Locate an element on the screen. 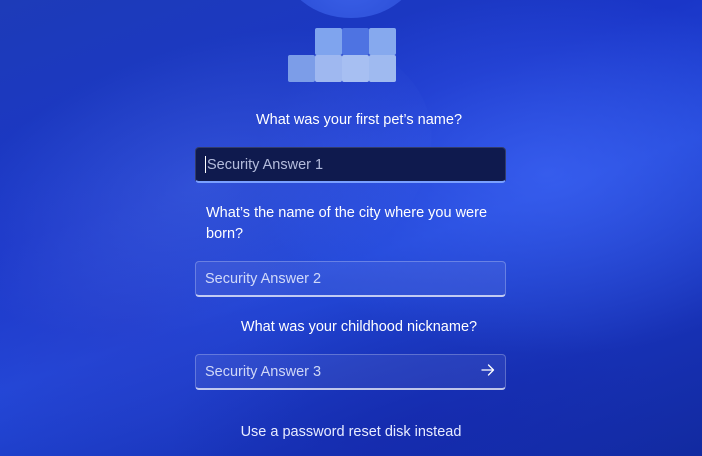 The image size is (702, 456). blurred-username is located at coordinates (342, 55).